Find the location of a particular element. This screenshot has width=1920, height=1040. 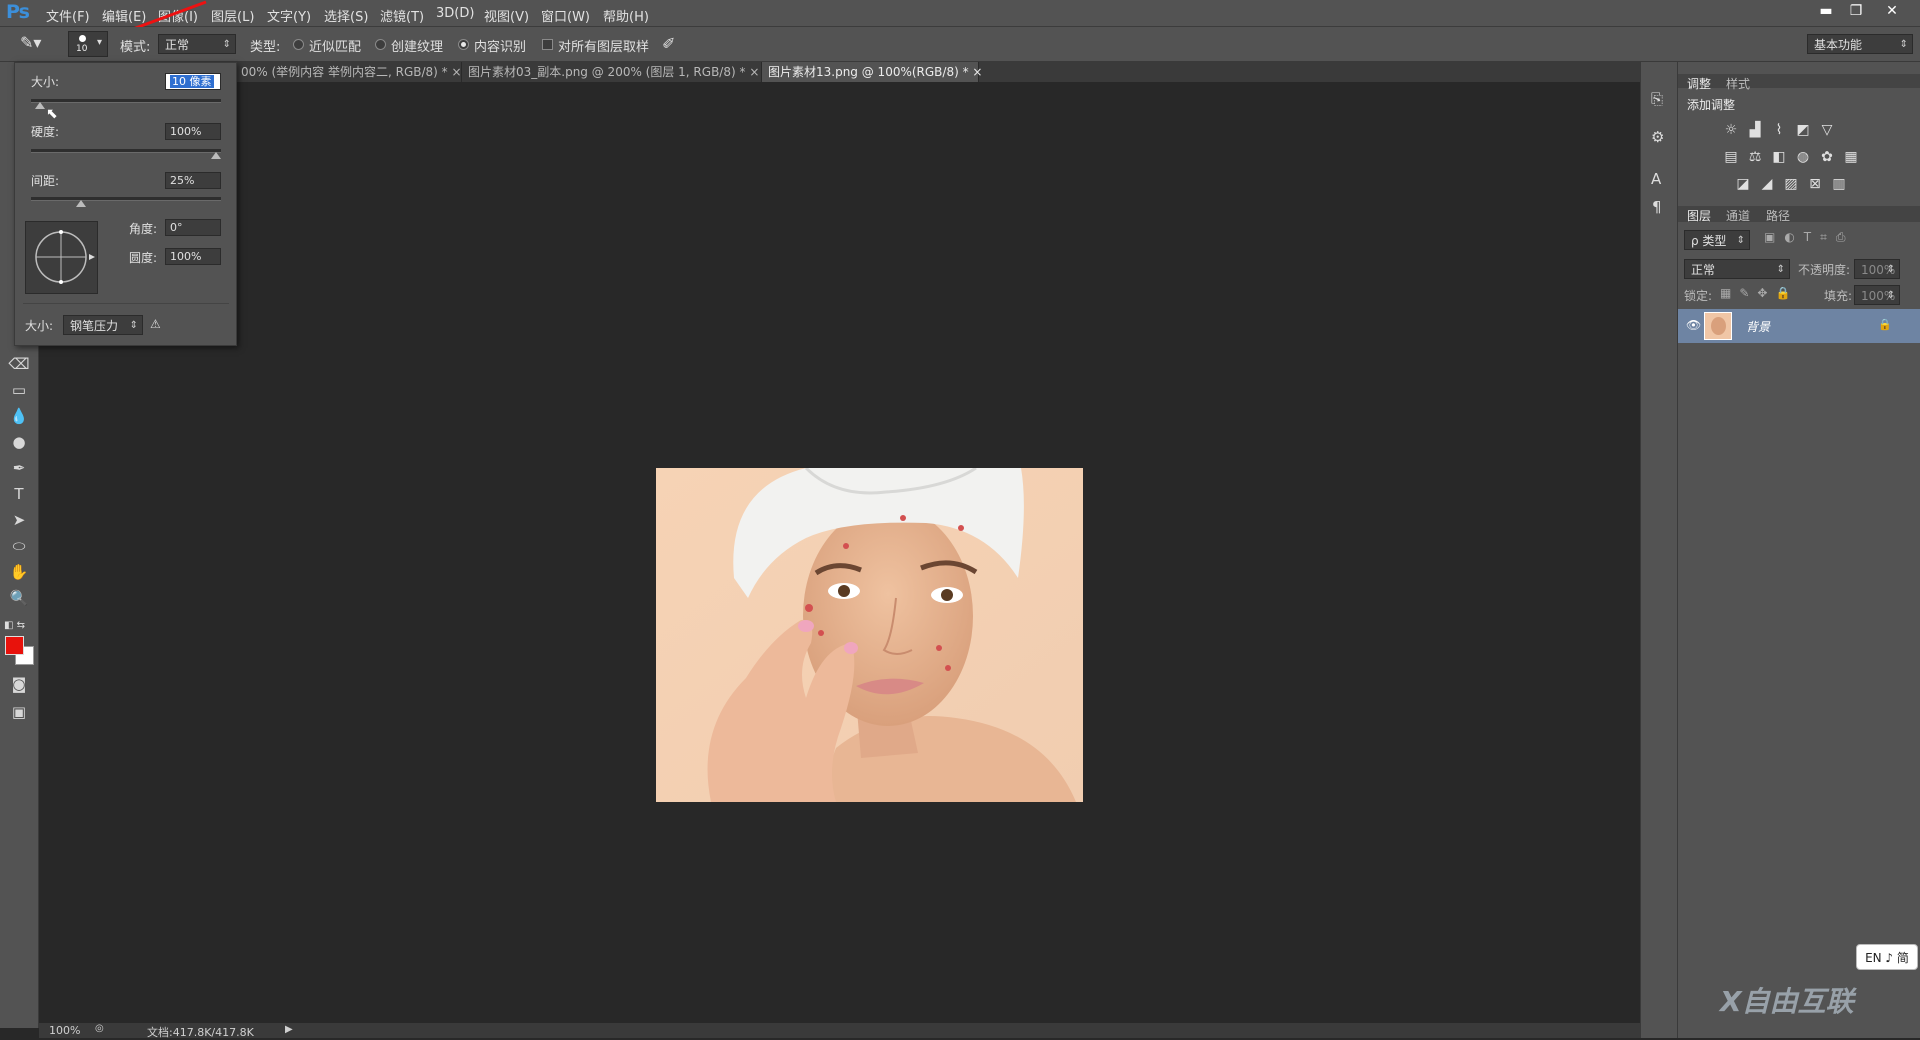

brush-picker-button: 10 ▾ is located at coordinates (88, 44).